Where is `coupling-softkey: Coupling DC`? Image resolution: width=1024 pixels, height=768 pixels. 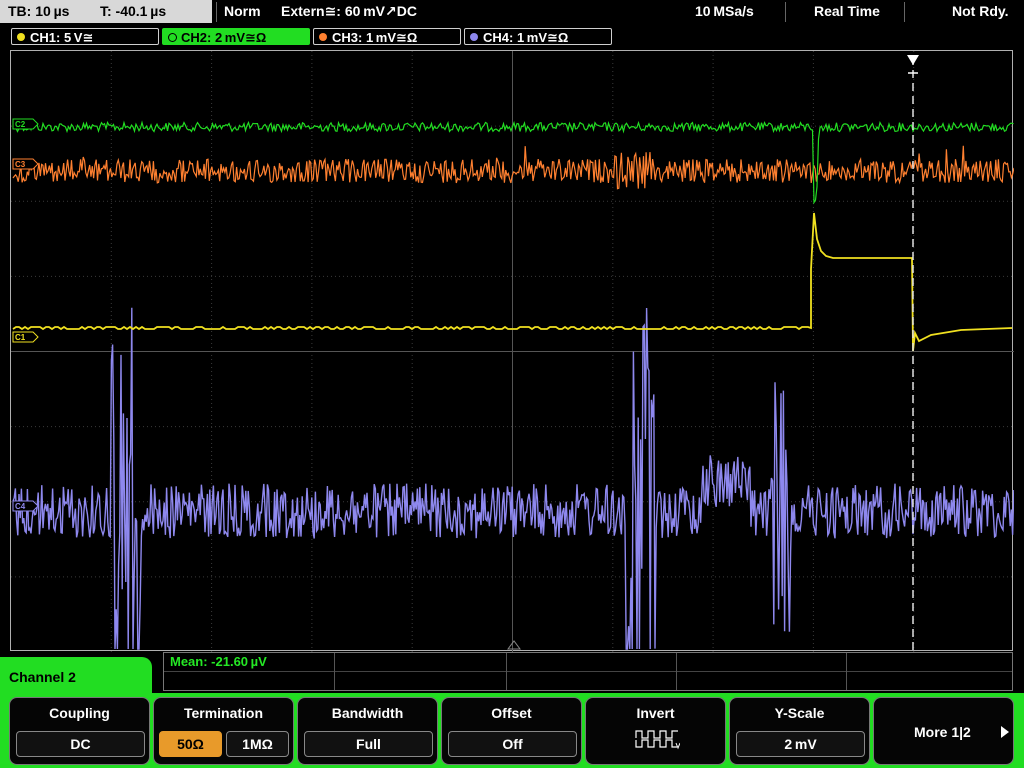 coupling-softkey: Coupling DC is located at coordinates (79, 731).